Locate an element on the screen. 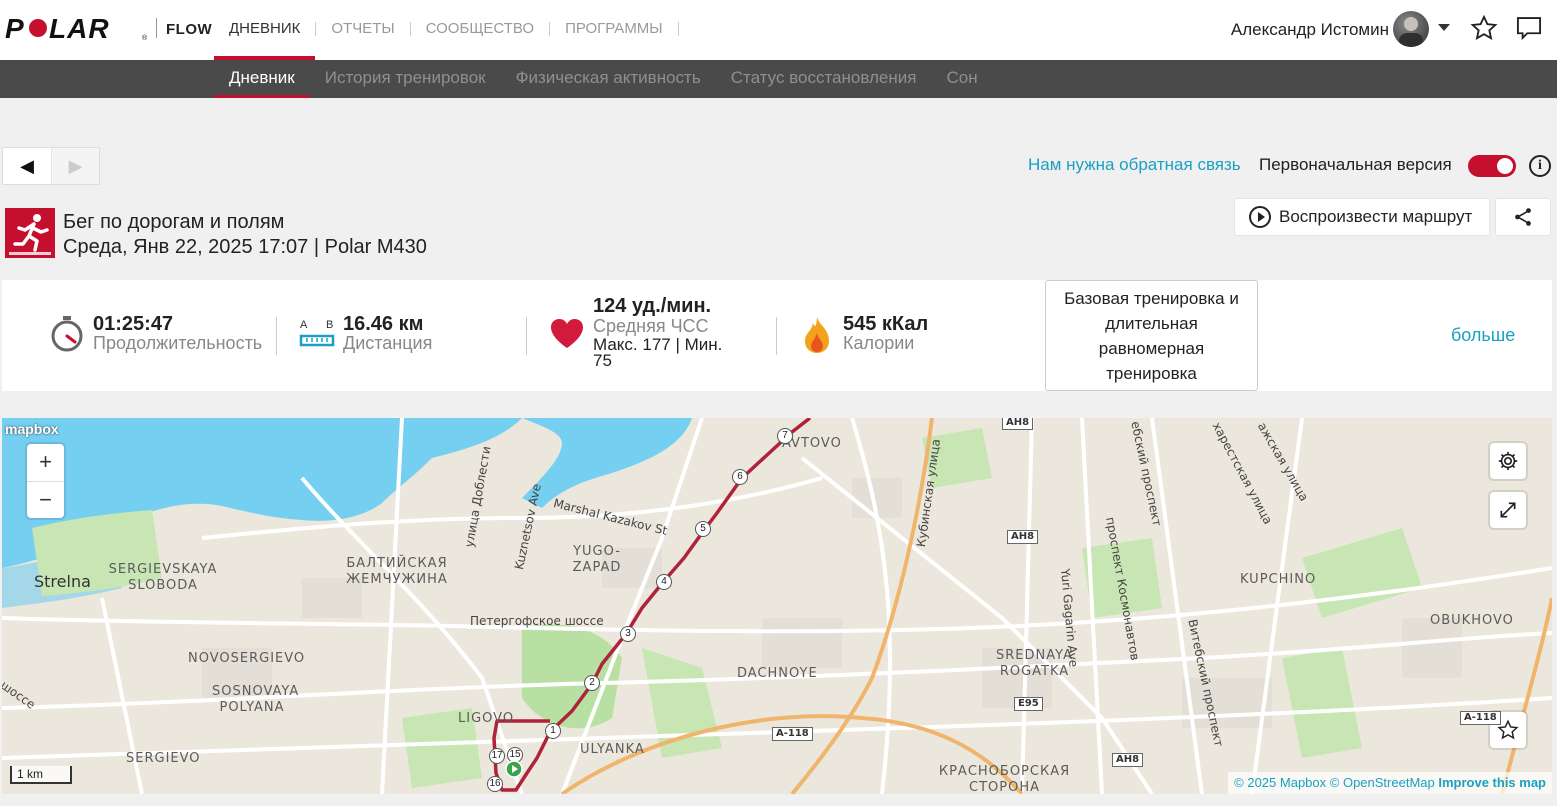  mapbox-logo: mapbox is located at coordinates (32, 429).